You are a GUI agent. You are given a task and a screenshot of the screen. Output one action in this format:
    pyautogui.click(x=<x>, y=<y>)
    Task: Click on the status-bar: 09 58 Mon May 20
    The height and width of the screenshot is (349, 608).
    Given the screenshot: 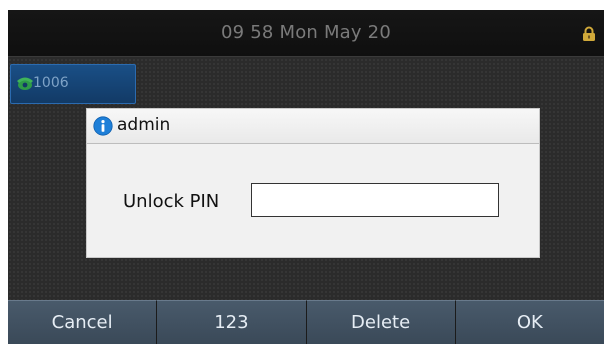 What is the action you would take?
    pyautogui.click(x=306, y=33)
    